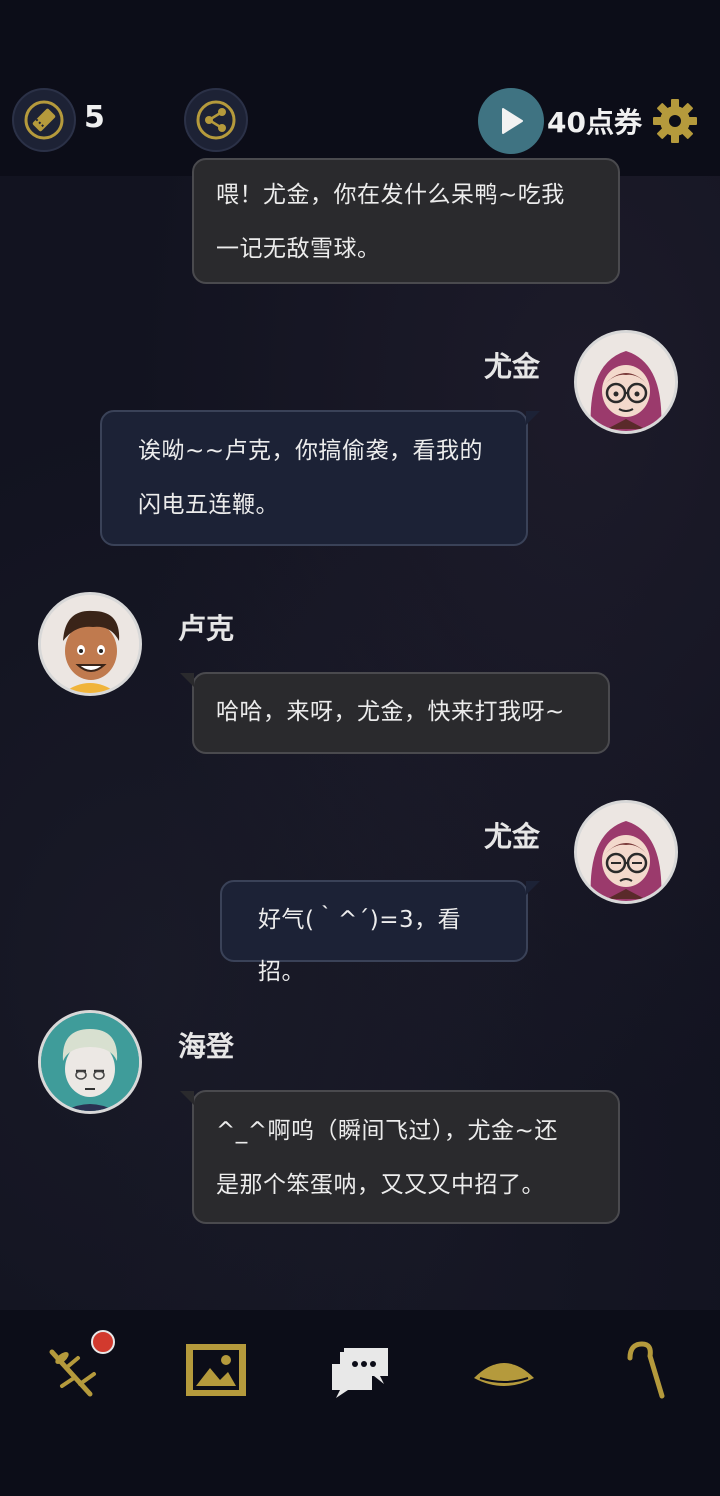 This screenshot has height=1496, width=720. I want to click on message-line: 好气(｀^´)=3，看招。, so click(360, 946).